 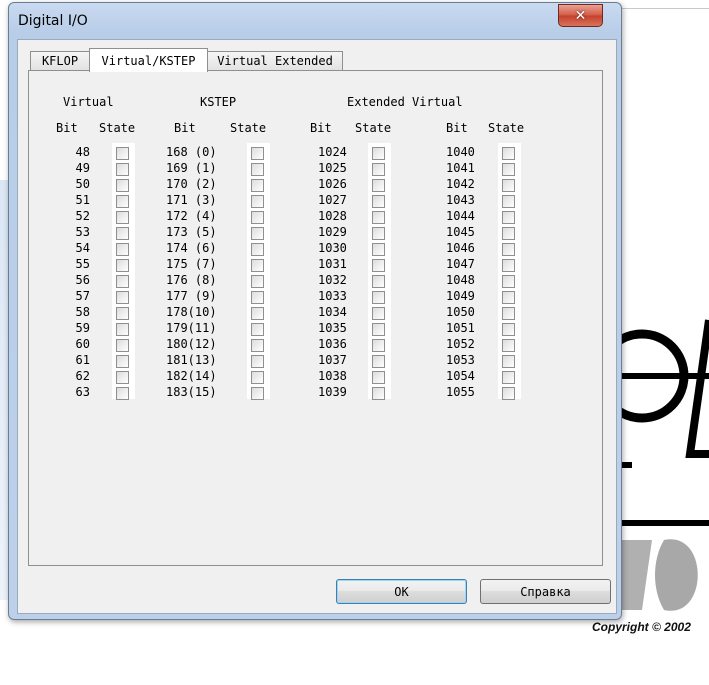 I want to click on bit-label: 170 (2), so click(x=191, y=184).